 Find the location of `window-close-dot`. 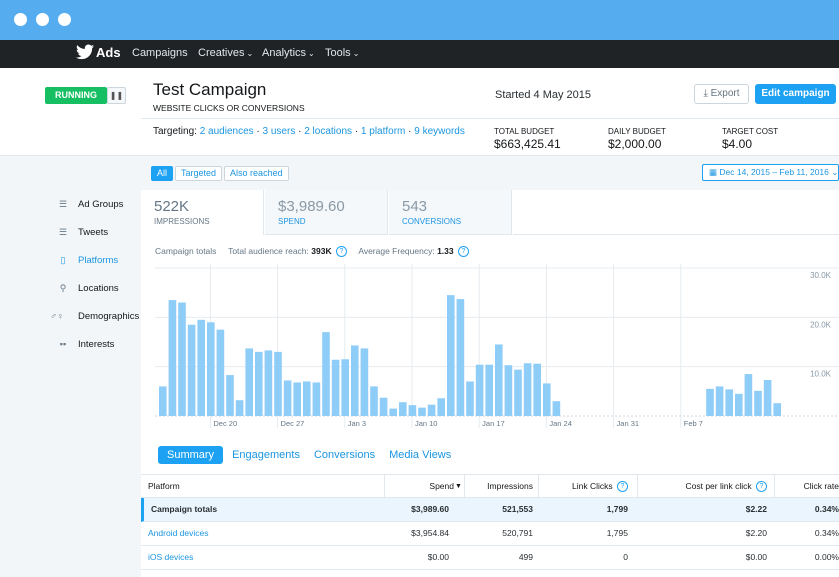

window-close-dot is located at coordinates (20, 19).